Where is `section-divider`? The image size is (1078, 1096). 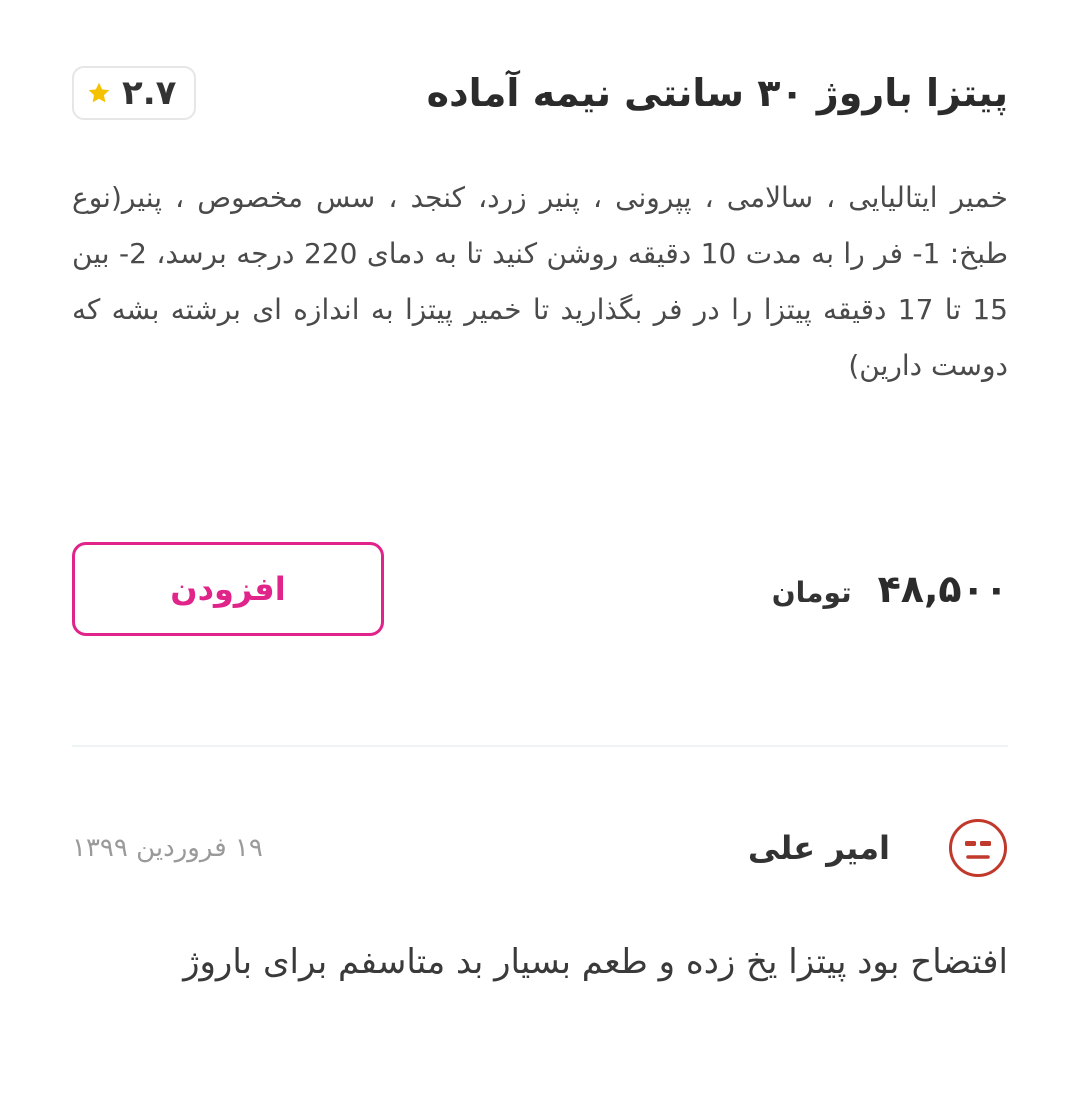 section-divider is located at coordinates (540, 746).